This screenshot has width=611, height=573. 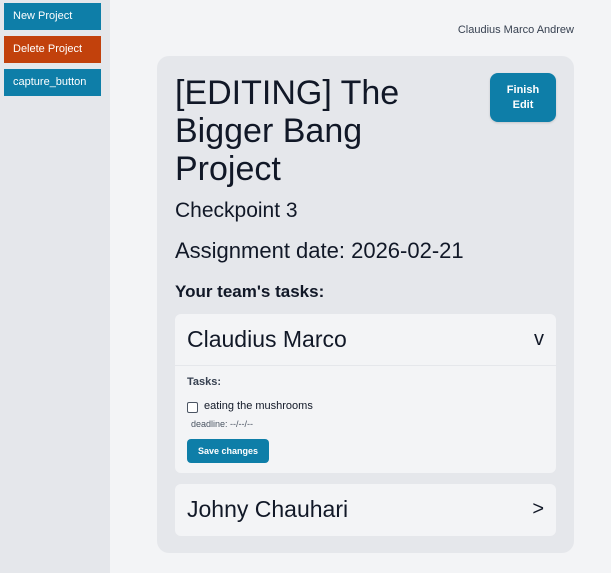 I want to click on delete-project-button: Delete Project, so click(x=52, y=49).